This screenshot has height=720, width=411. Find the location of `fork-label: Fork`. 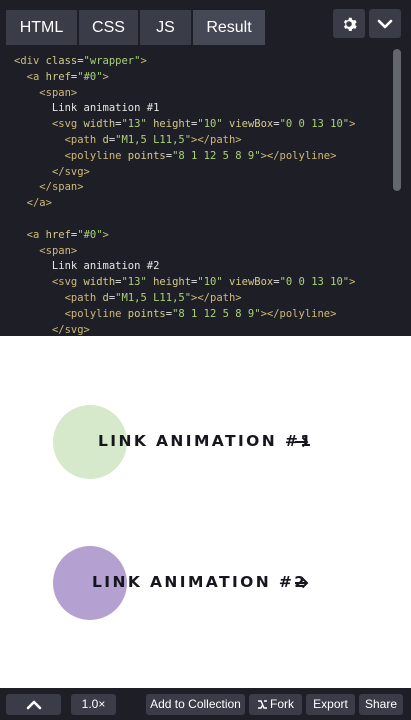

fork-label: Fork is located at coordinates (282, 704).